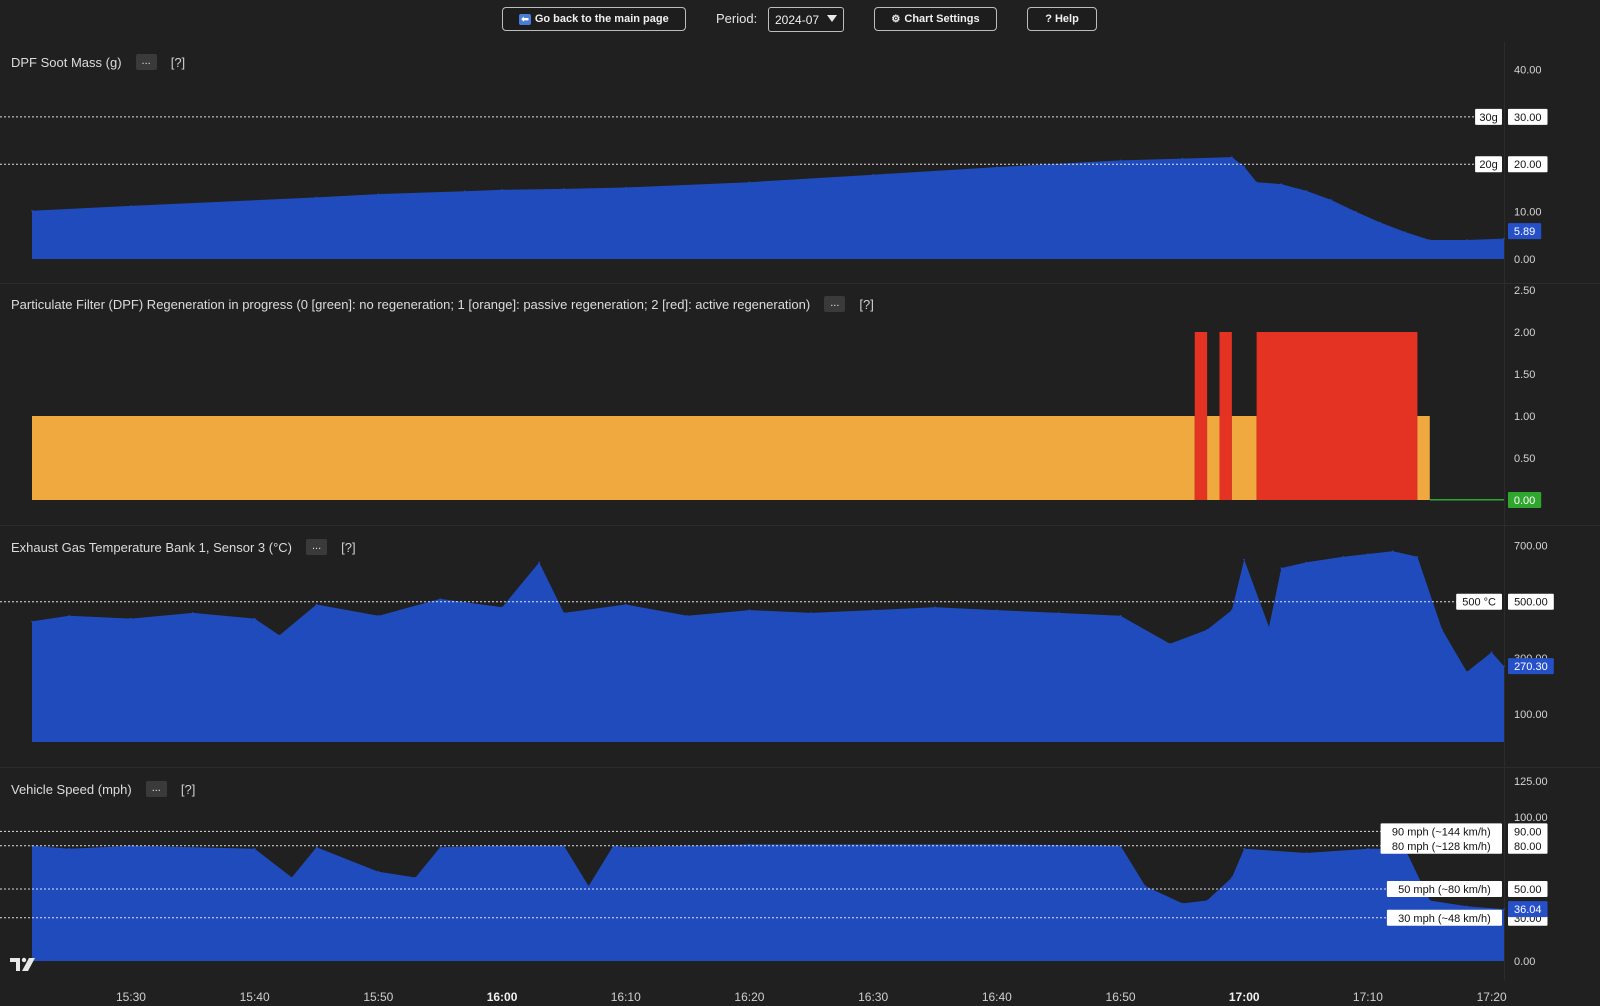 The image size is (1600, 1006). I want to click on panel-title-text: DPF Soot Mass (g), so click(66, 62).